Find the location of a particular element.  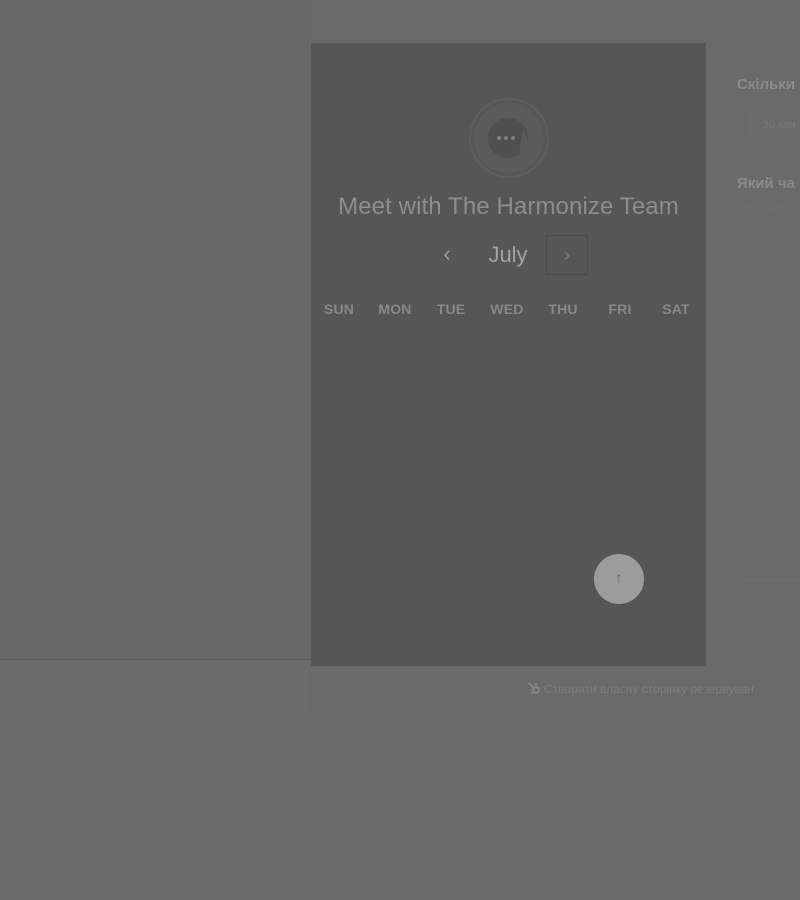

footer-divider is located at coordinates (310, 689).